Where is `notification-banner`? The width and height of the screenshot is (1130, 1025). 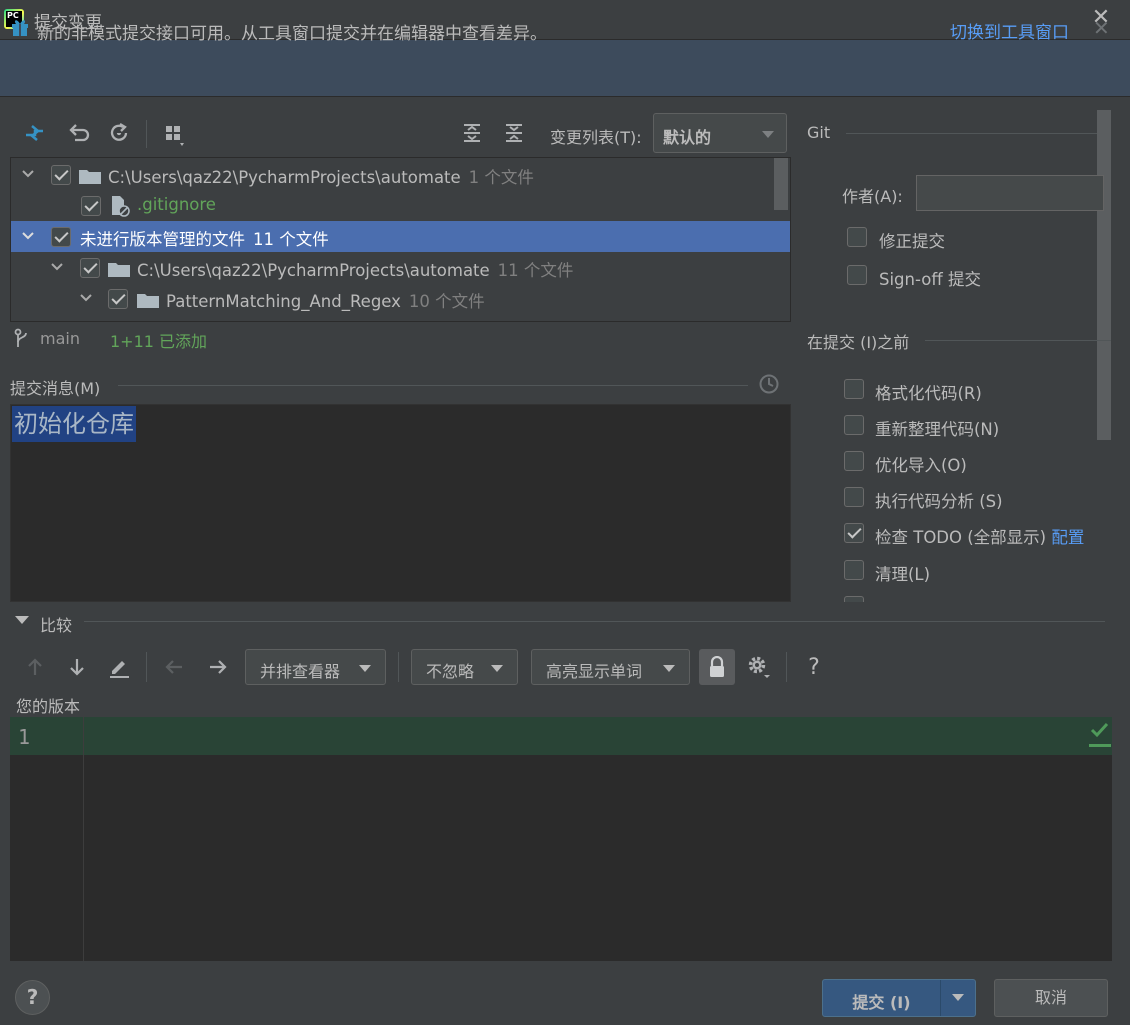
notification-banner is located at coordinates (565, 68).